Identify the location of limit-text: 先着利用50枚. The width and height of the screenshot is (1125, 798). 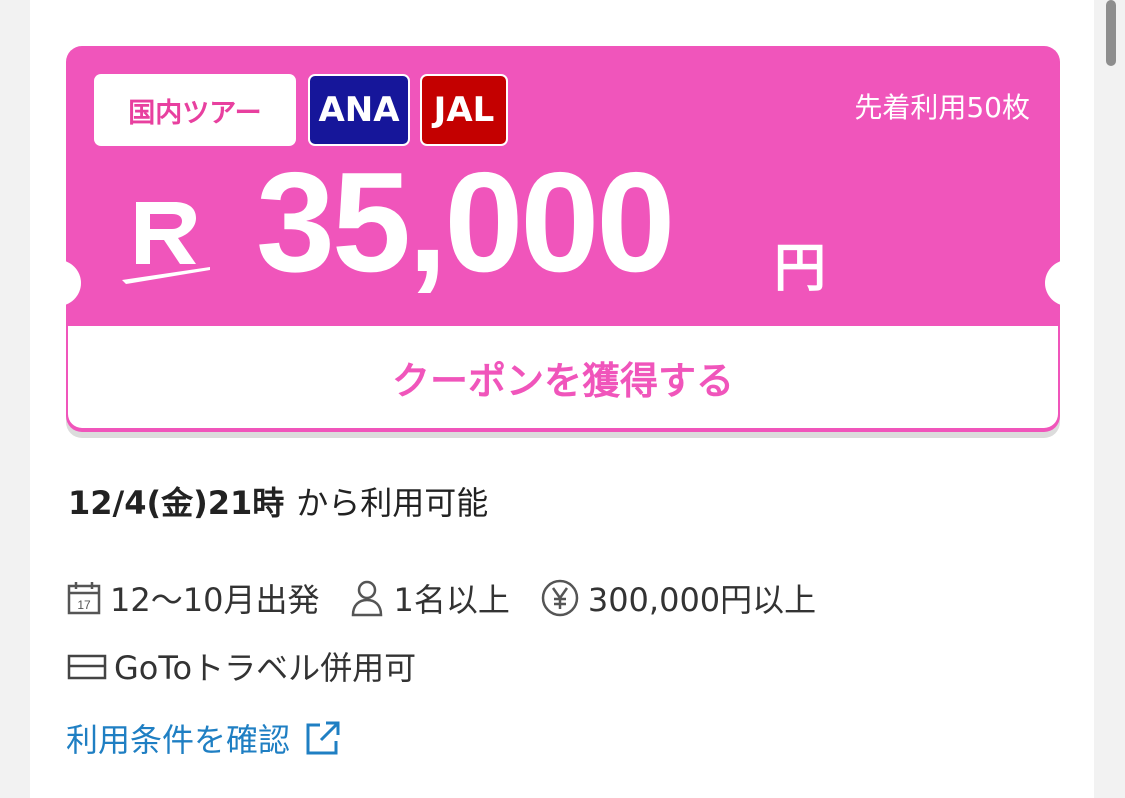
(942, 107).